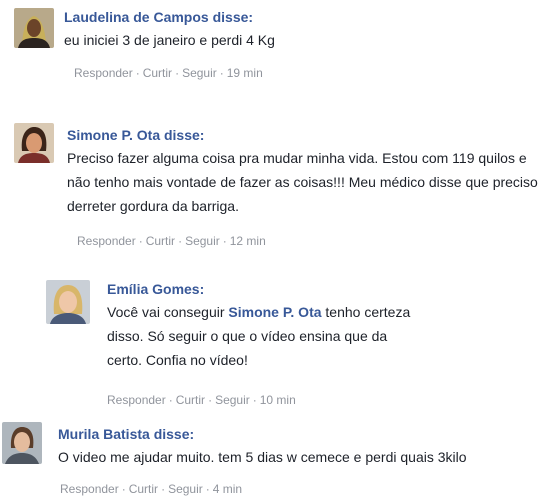  Describe the element at coordinates (135, 135) in the screenshot. I see `author-name: Simone P. Ota disse:` at that location.